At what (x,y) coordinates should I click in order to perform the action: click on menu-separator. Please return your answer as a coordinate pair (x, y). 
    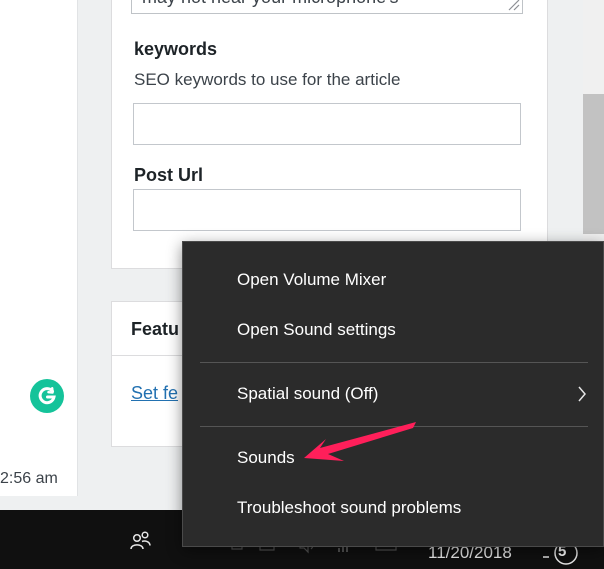
    Looking at the image, I should click on (394, 362).